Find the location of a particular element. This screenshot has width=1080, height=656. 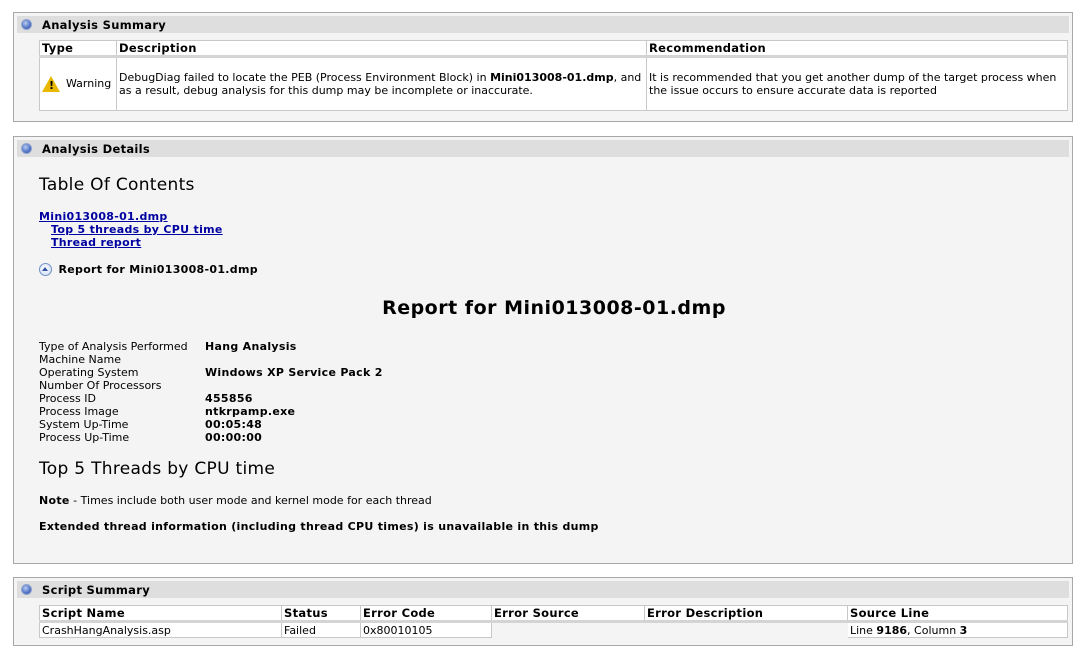

info-label: Process Up-Time is located at coordinates (84, 437).